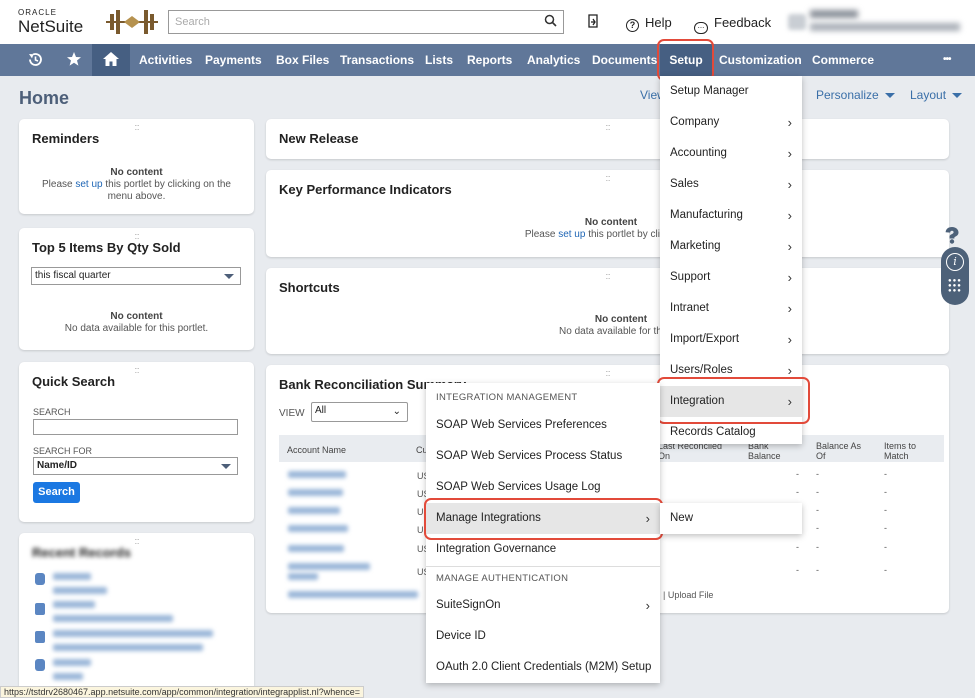 Image resolution: width=975 pixels, height=698 pixels. Describe the element at coordinates (489, 60) in the screenshot. I see `nav-reports: Reports` at that location.